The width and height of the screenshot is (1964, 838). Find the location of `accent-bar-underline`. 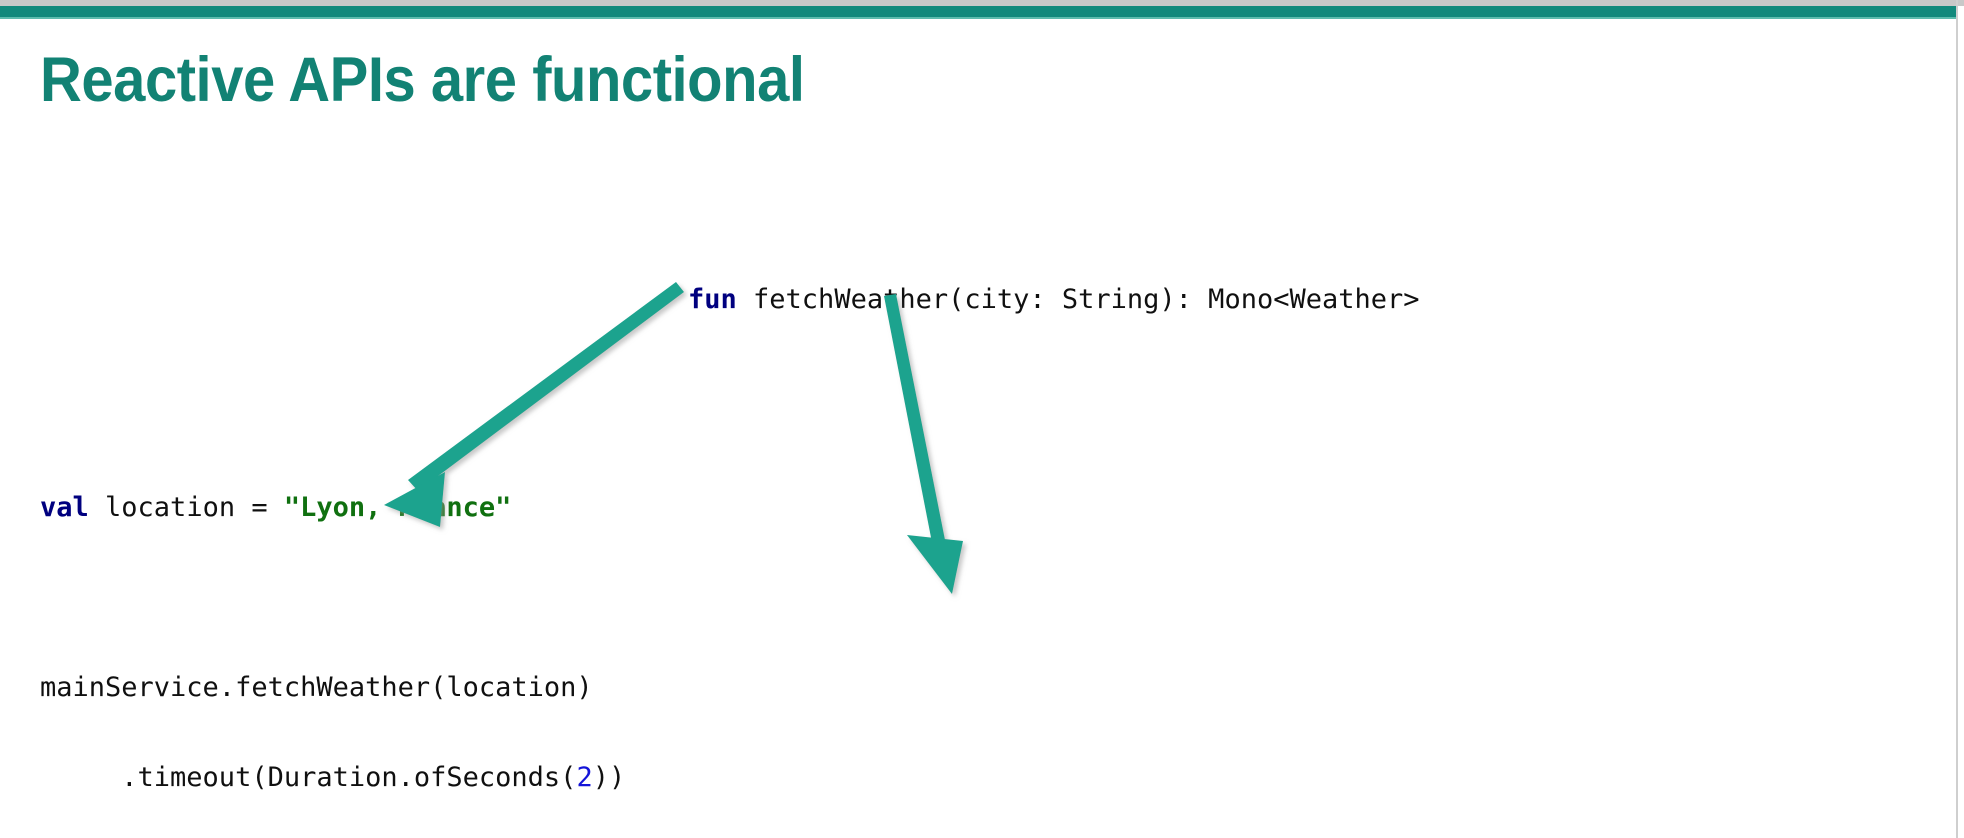

accent-bar-underline is located at coordinates (978, 18).